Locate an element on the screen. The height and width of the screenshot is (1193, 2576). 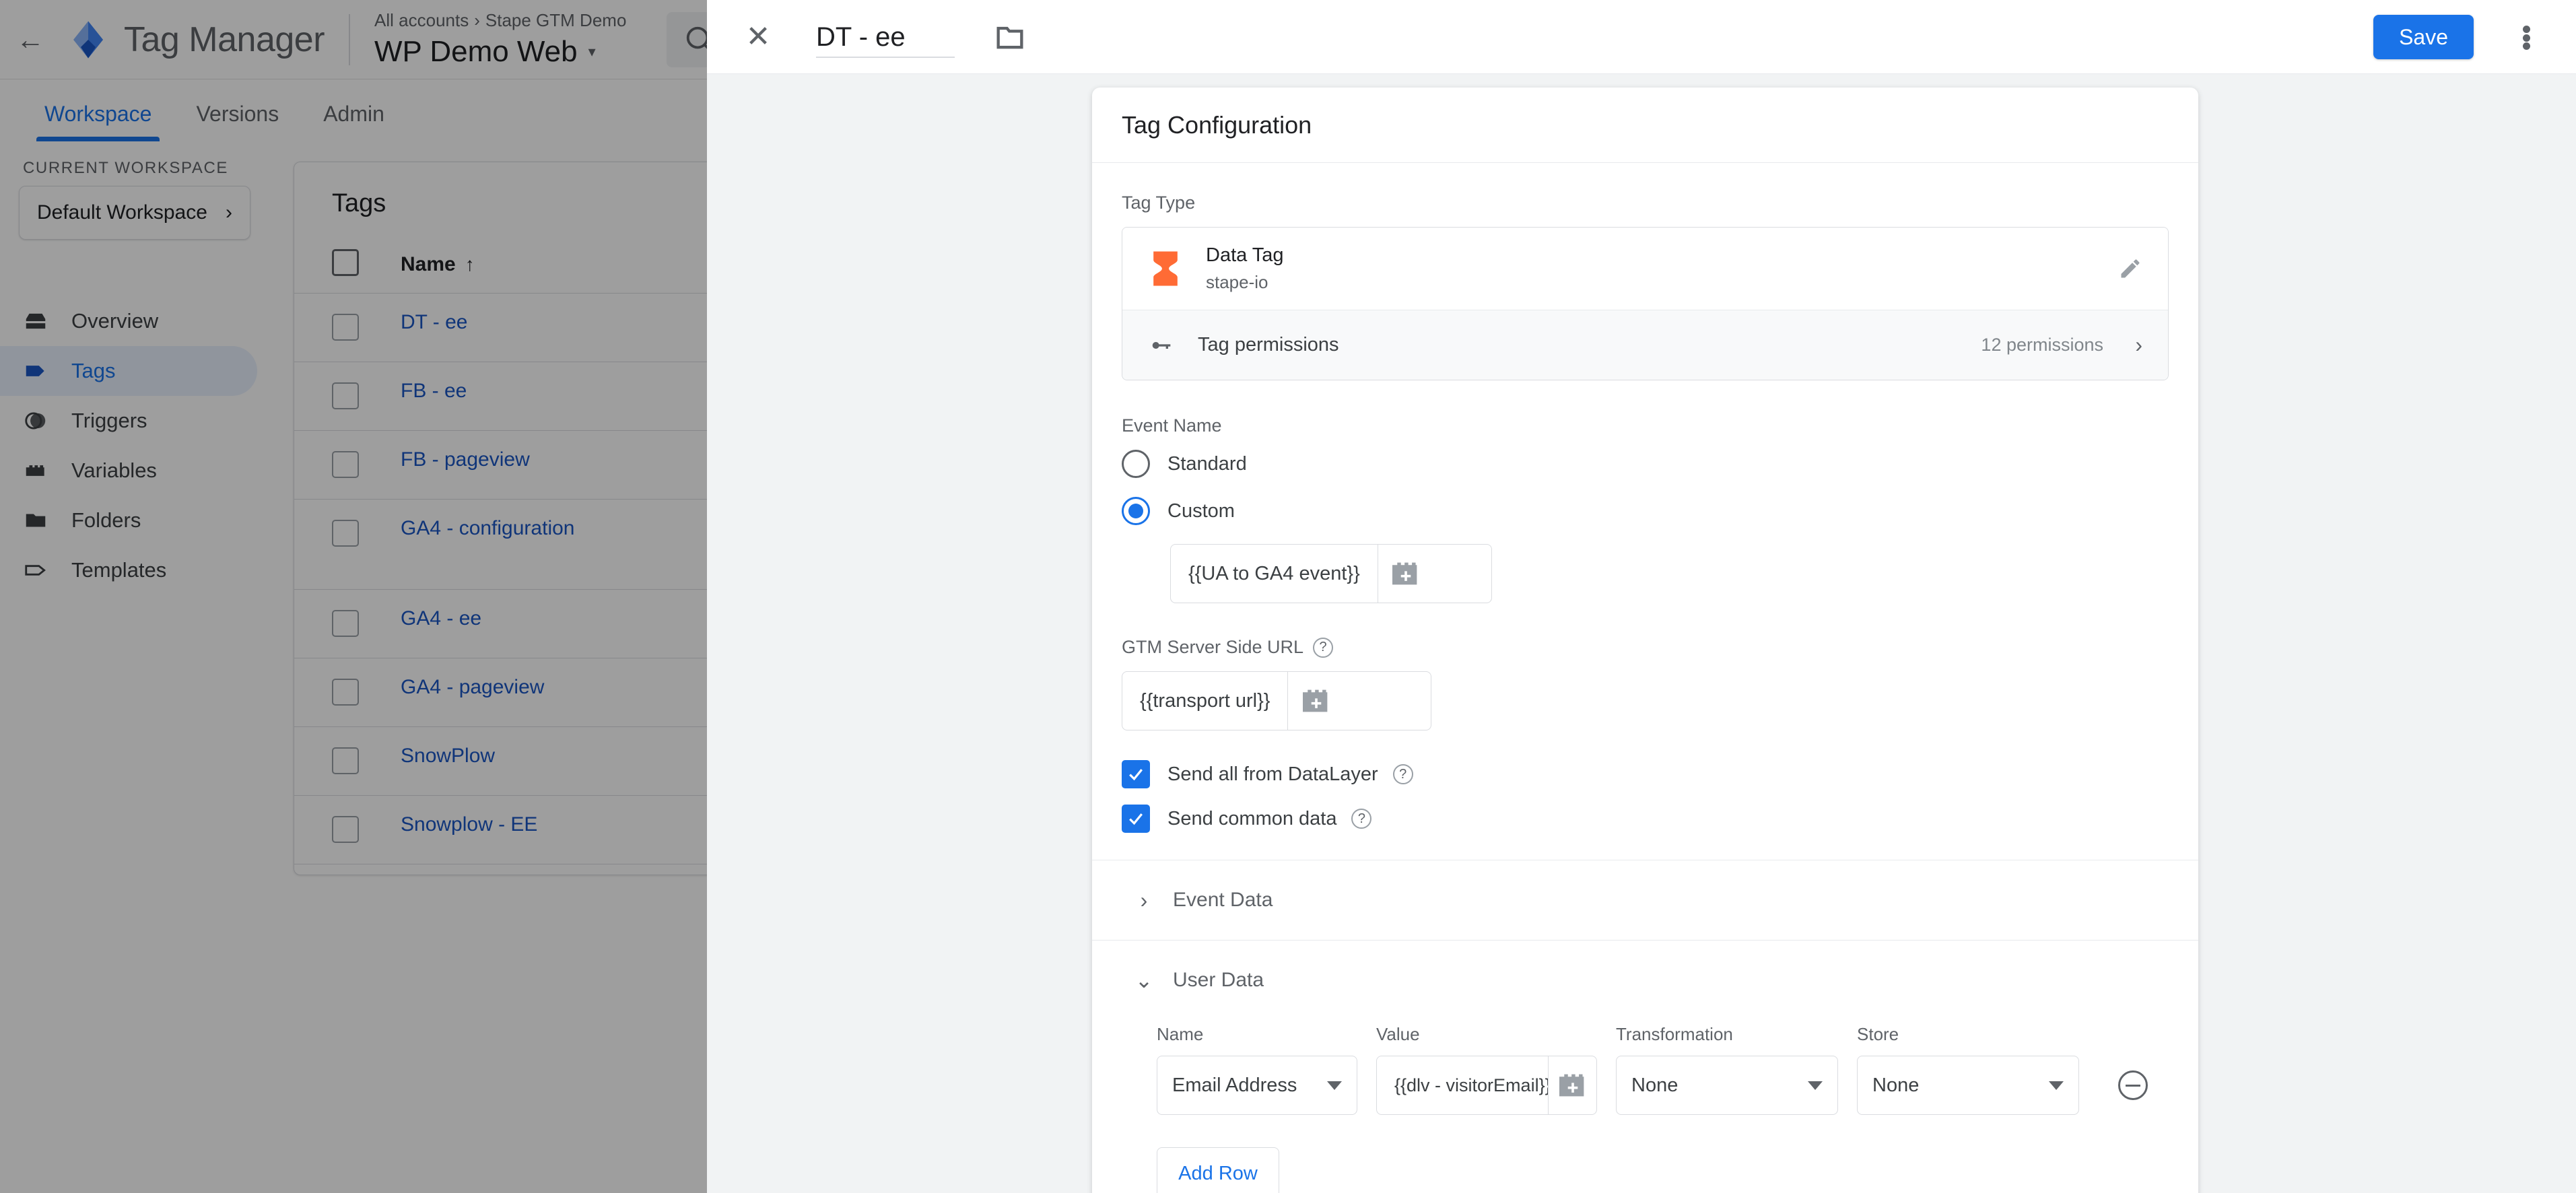
more-vert-icon is located at coordinates (2526, 38).